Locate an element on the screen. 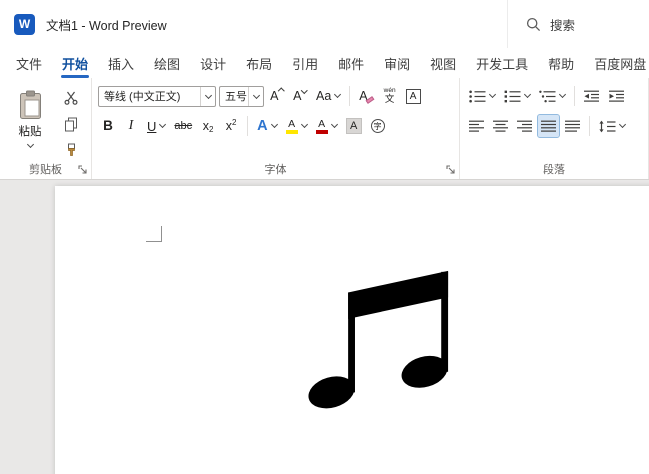 The width and height of the screenshot is (649, 474). titlebar: W 文档1 - Word Preview 搜索 is located at coordinates (324, 24).